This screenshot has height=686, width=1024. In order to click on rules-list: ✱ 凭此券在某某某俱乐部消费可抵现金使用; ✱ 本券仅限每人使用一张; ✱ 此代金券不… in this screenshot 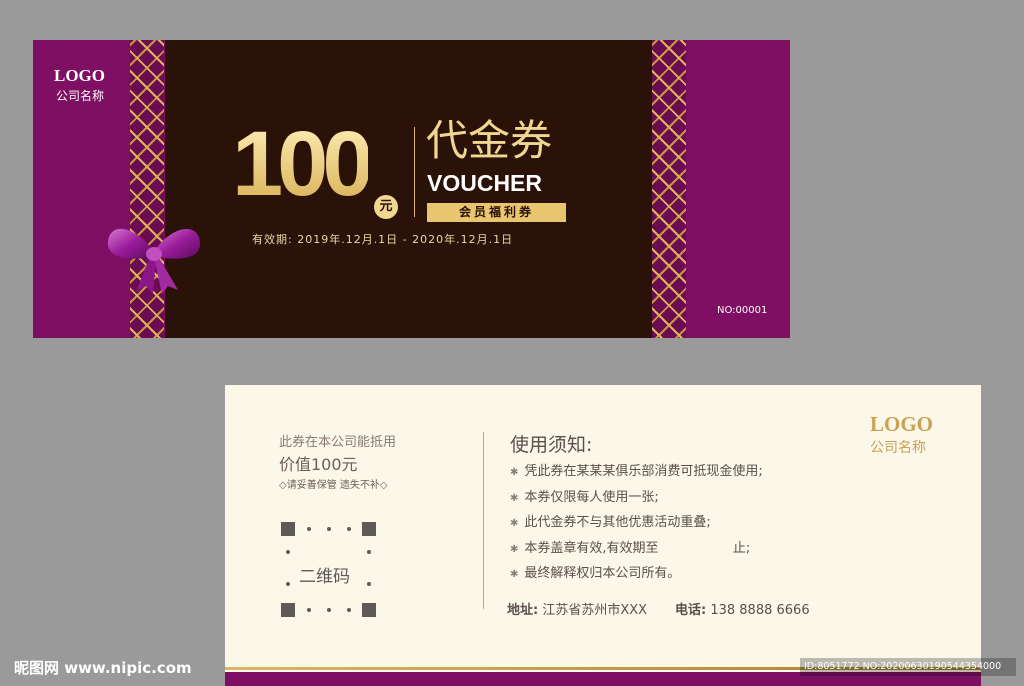, I will do `click(636, 523)`.